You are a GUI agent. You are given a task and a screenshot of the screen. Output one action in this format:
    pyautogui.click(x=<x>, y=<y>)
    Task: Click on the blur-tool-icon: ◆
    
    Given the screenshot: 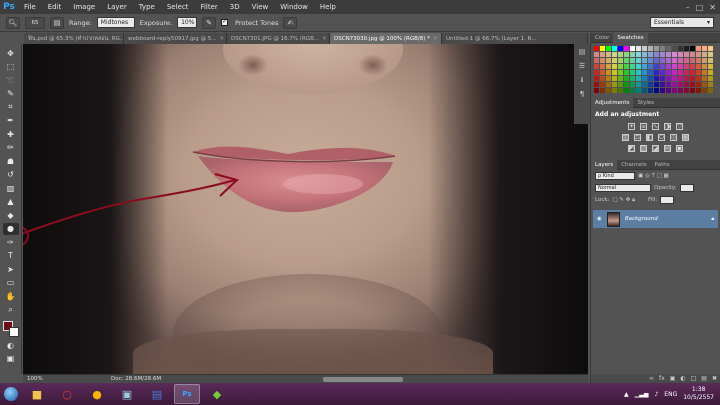 What is the action you would take?
    pyautogui.click(x=11, y=215)
    